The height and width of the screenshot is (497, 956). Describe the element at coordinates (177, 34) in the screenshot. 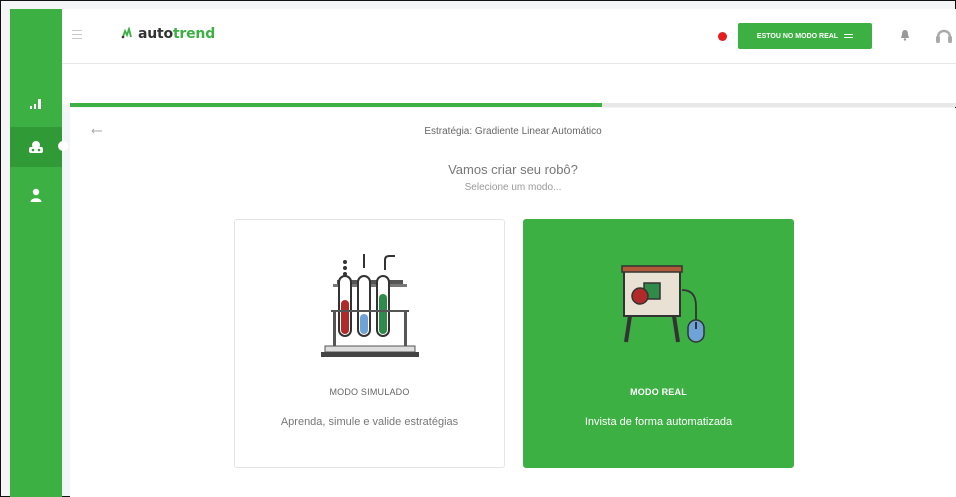

I see `logo-text: autotrend` at that location.